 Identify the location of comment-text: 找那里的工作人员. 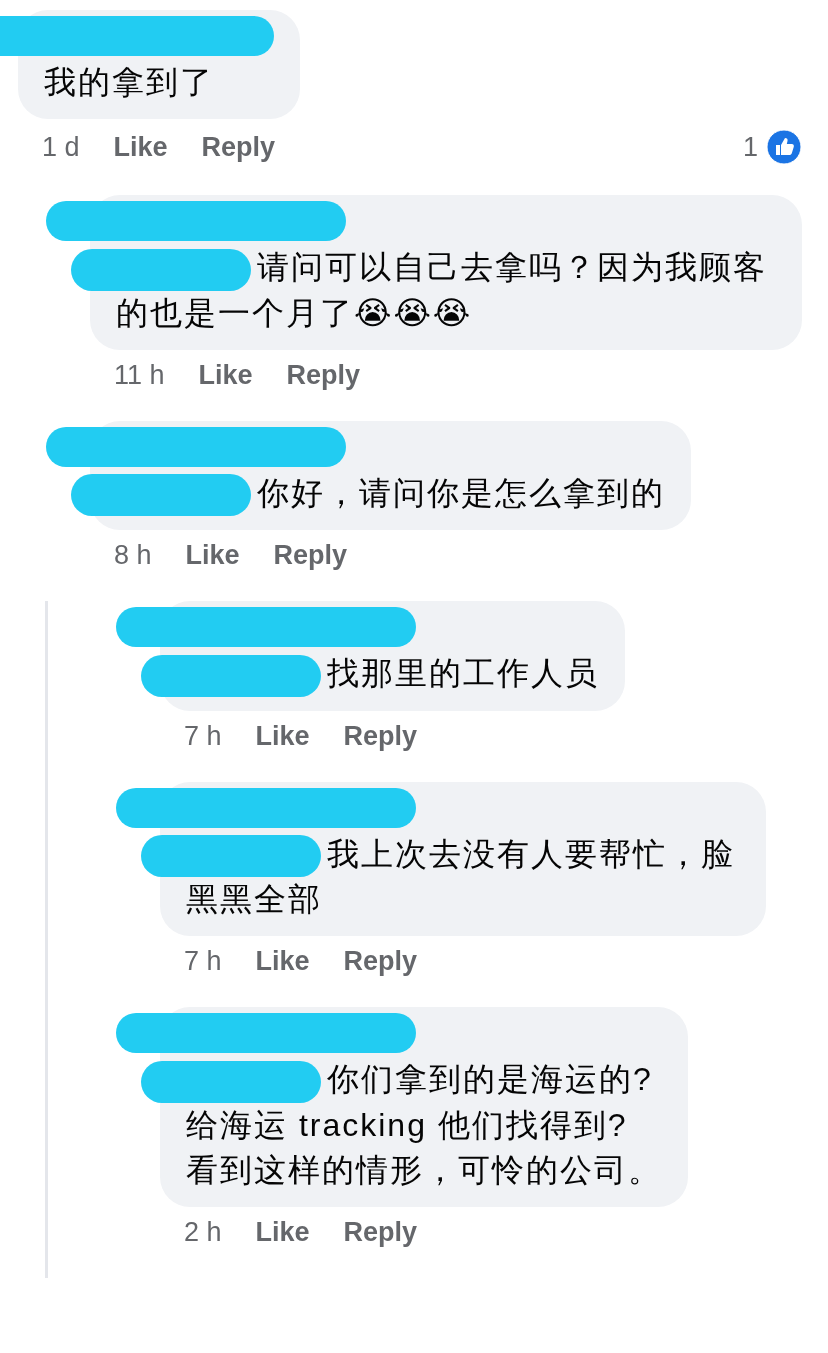
(392, 674).